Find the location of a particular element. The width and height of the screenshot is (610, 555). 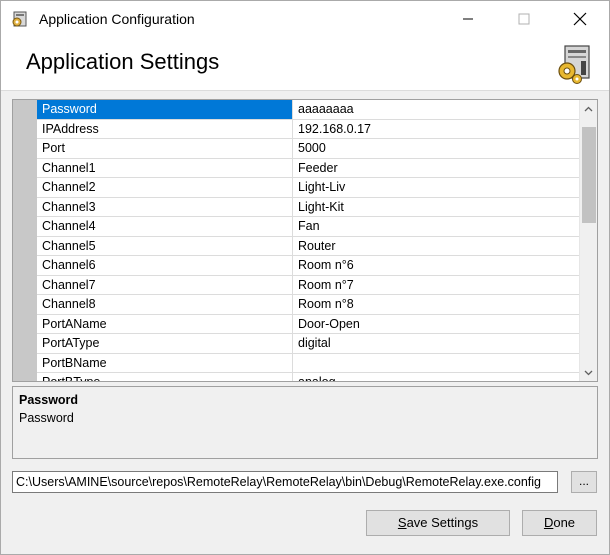

property-row-channel1: Channel1 Feeder is located at coordinates (308, 168).